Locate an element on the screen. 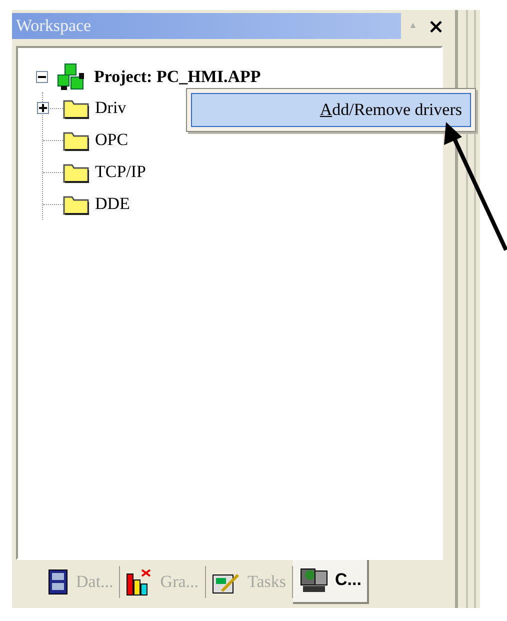 The image size is (507, 621). plus-icon is located at coordinates (43, 108).